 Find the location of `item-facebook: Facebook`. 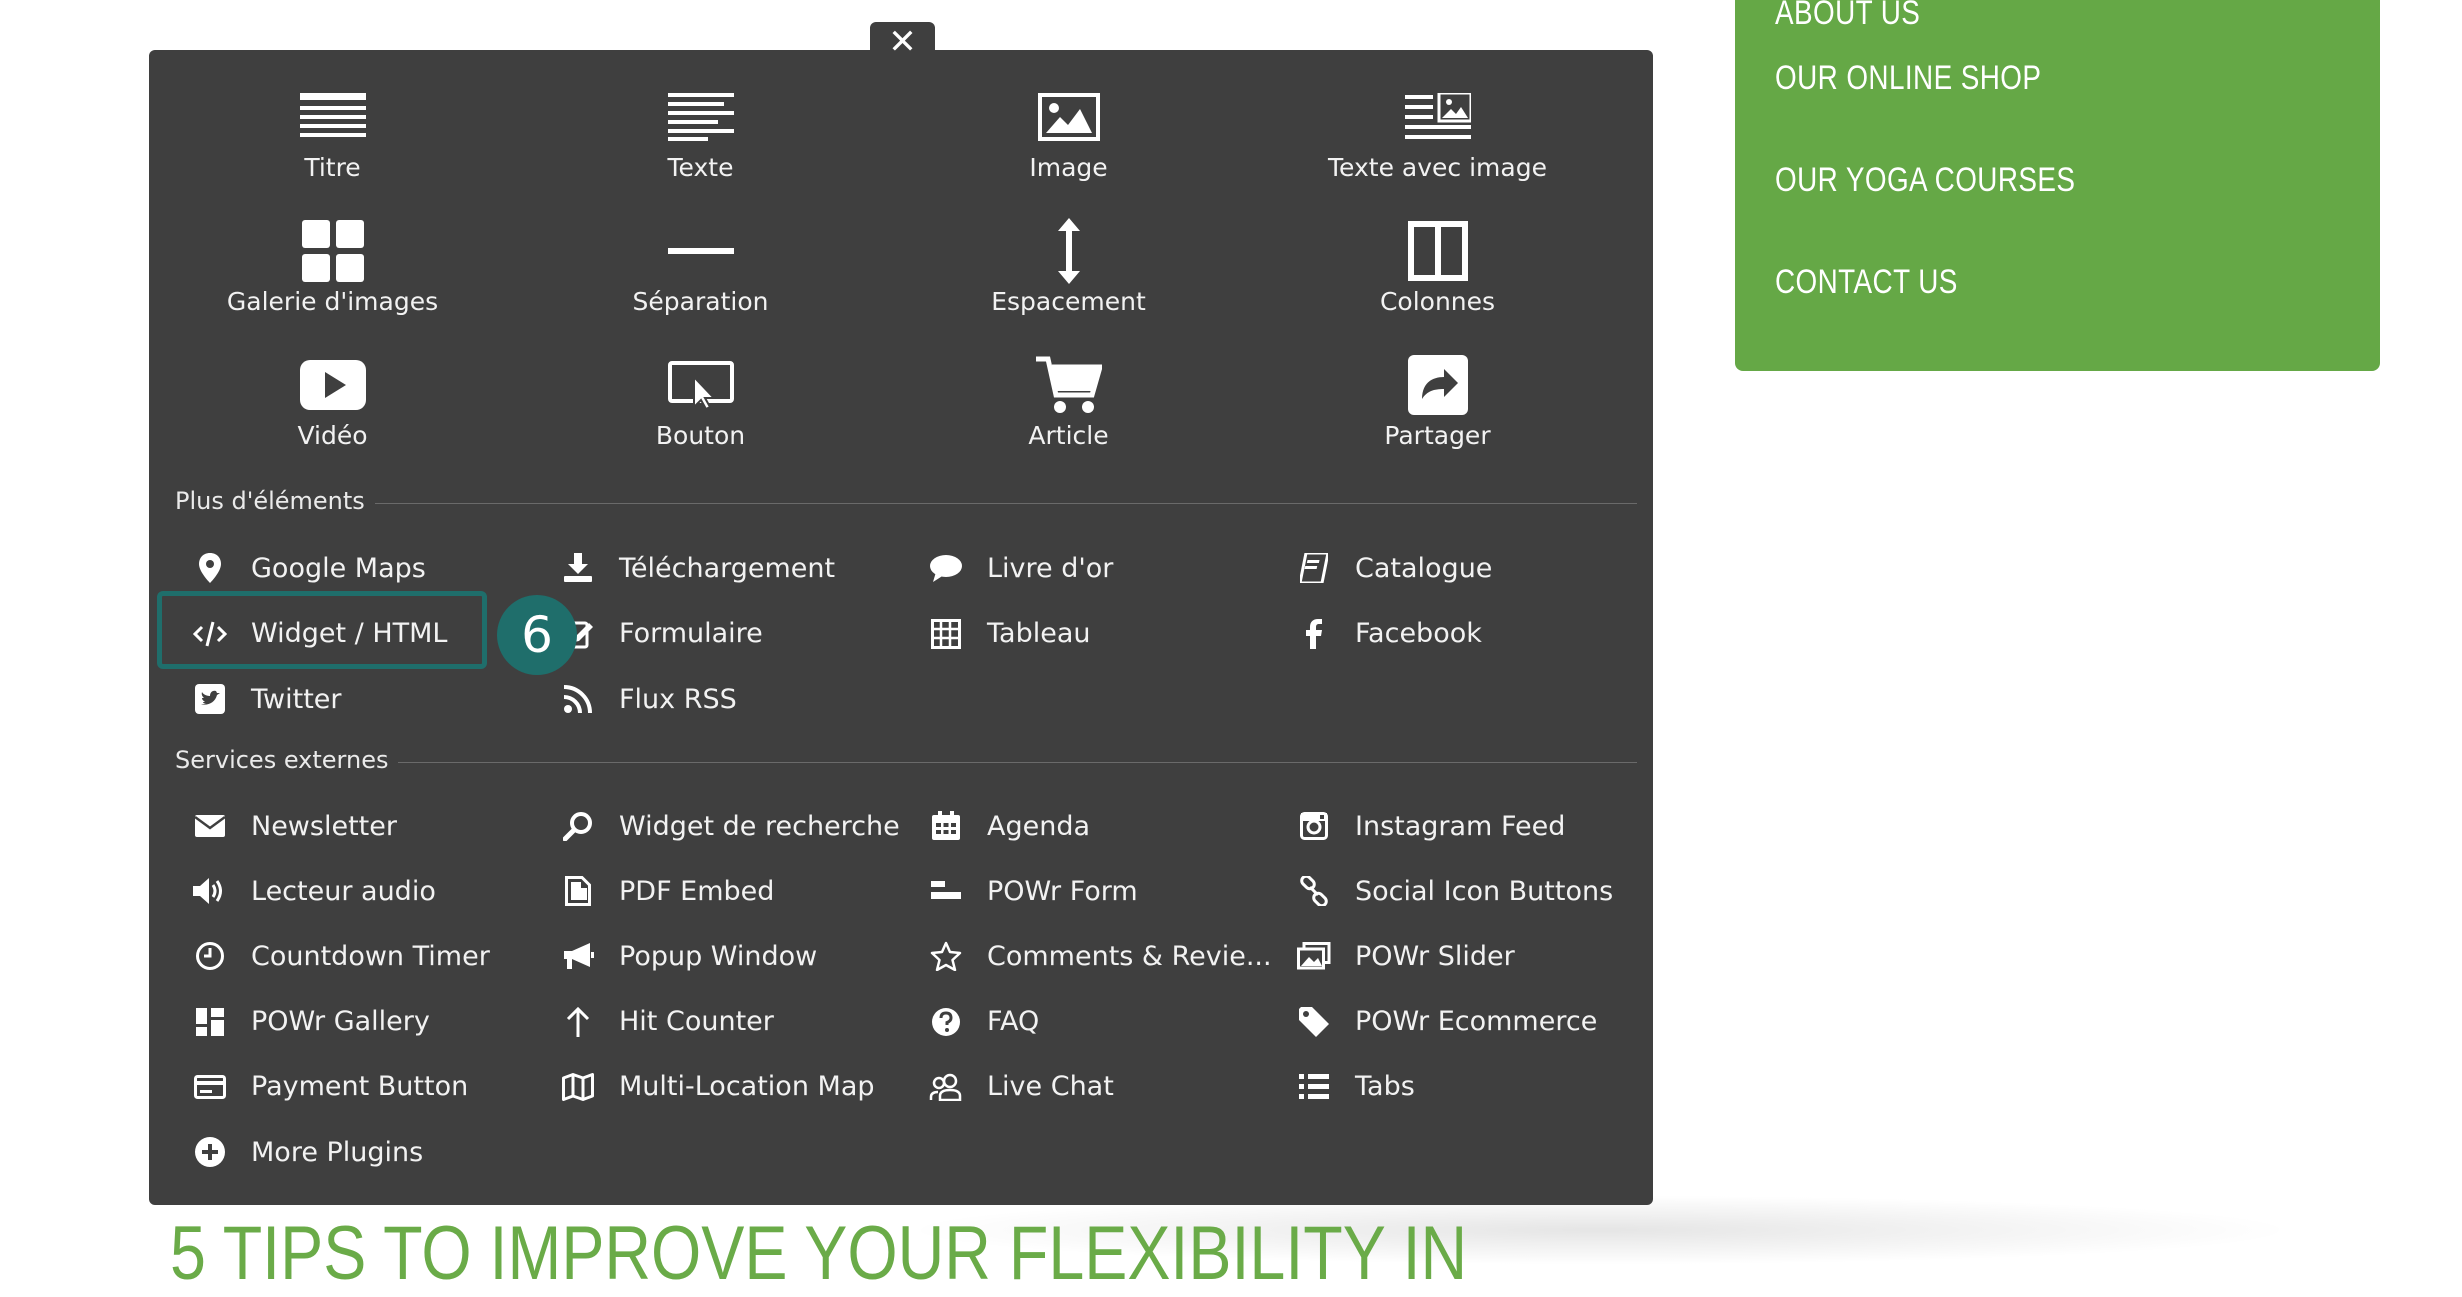

item-facebook: Facebook is located at coordinates (1387, 634).